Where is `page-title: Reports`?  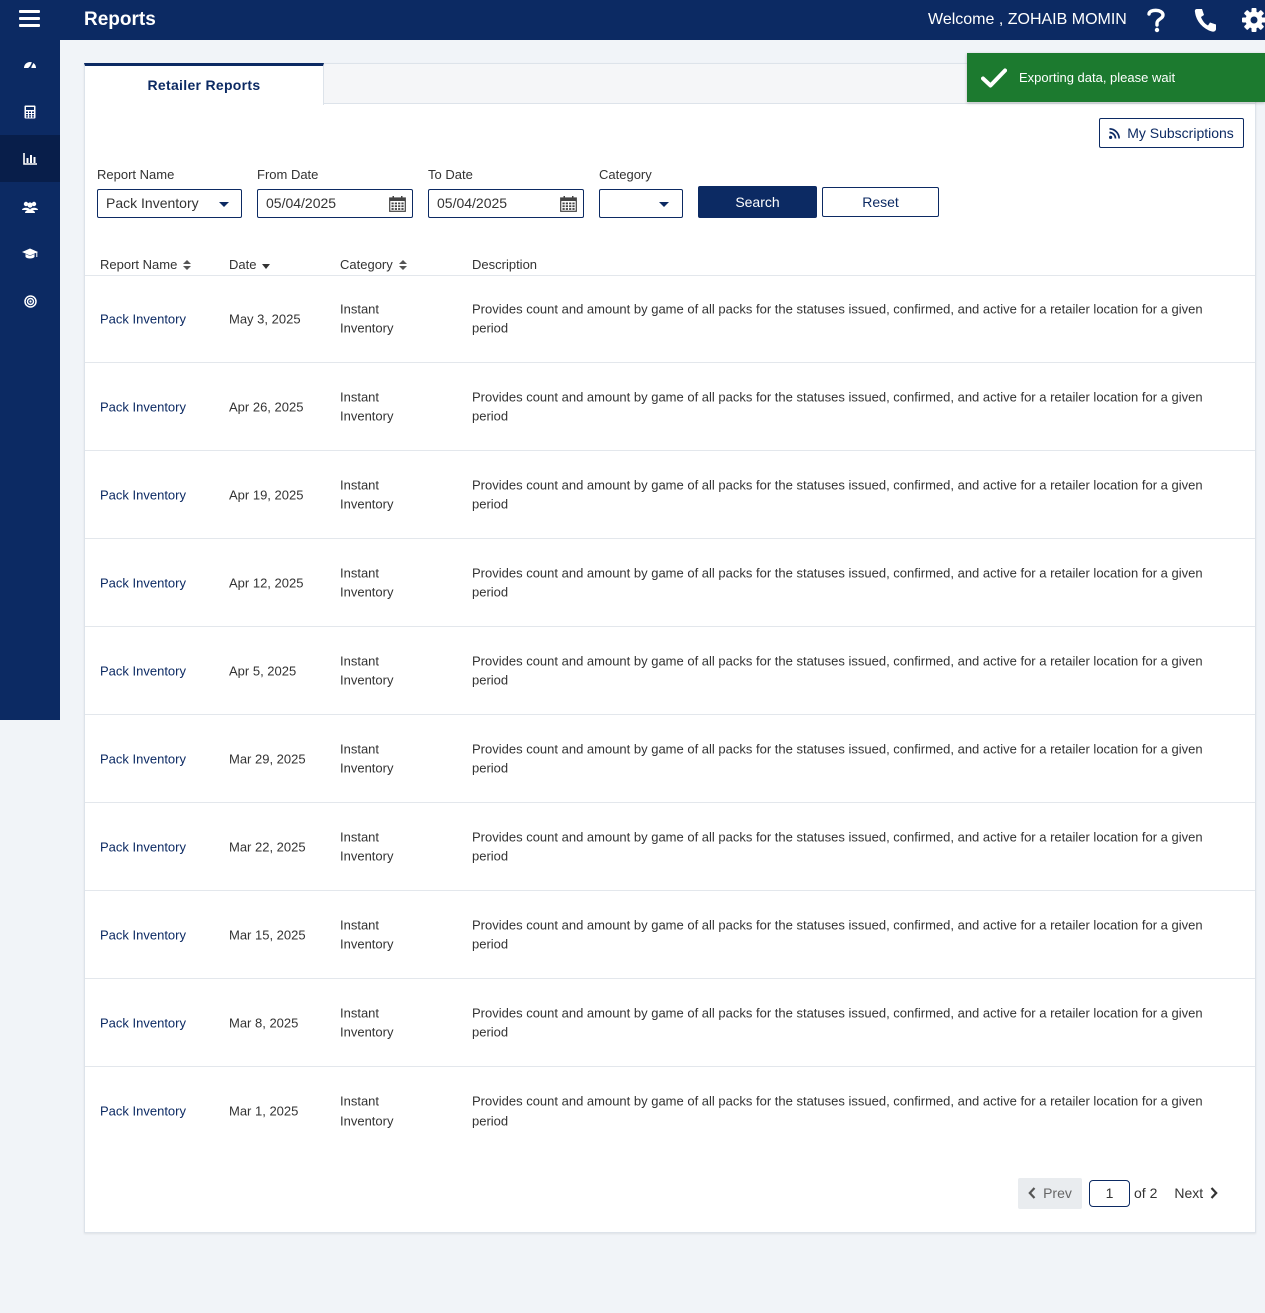
page-title: Reports is located at coordinates (120, 19).